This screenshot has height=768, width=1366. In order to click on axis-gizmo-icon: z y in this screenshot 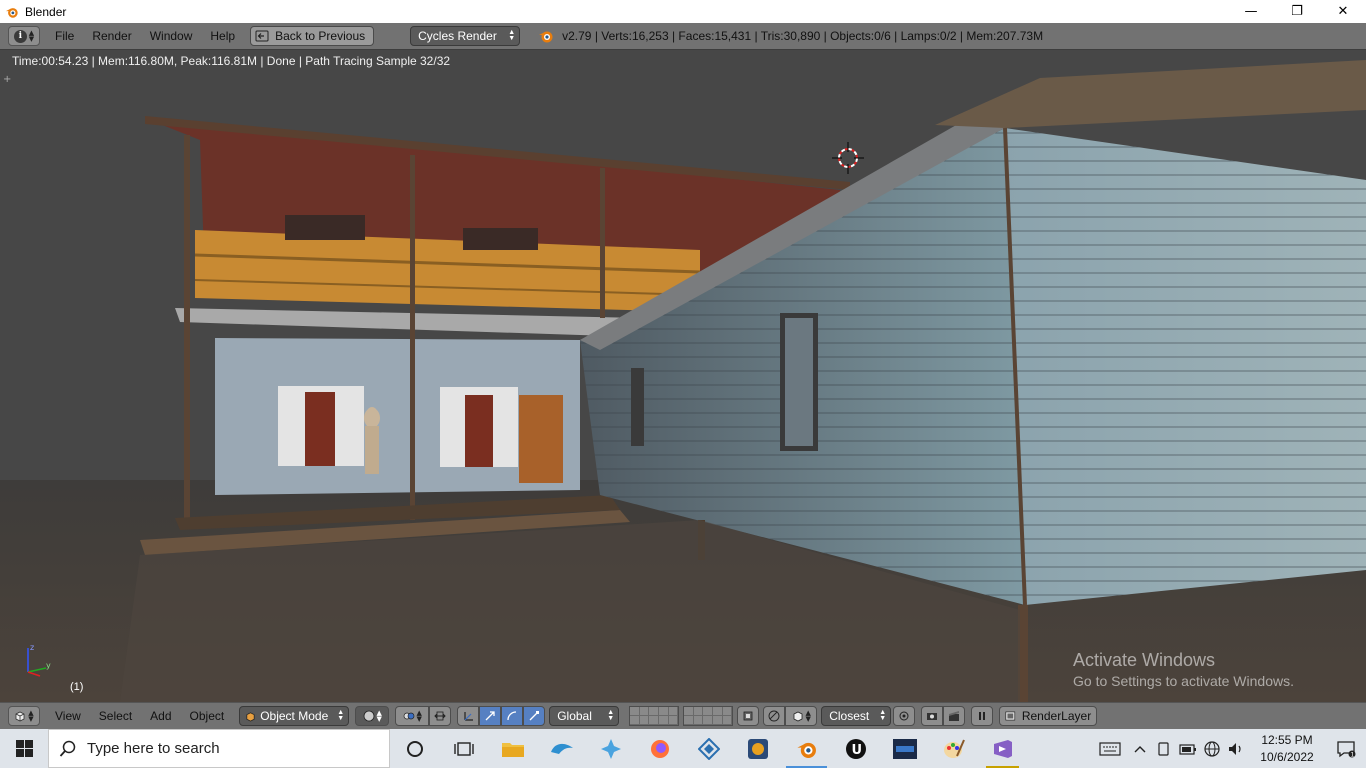, I will do `click(39, 660)`.